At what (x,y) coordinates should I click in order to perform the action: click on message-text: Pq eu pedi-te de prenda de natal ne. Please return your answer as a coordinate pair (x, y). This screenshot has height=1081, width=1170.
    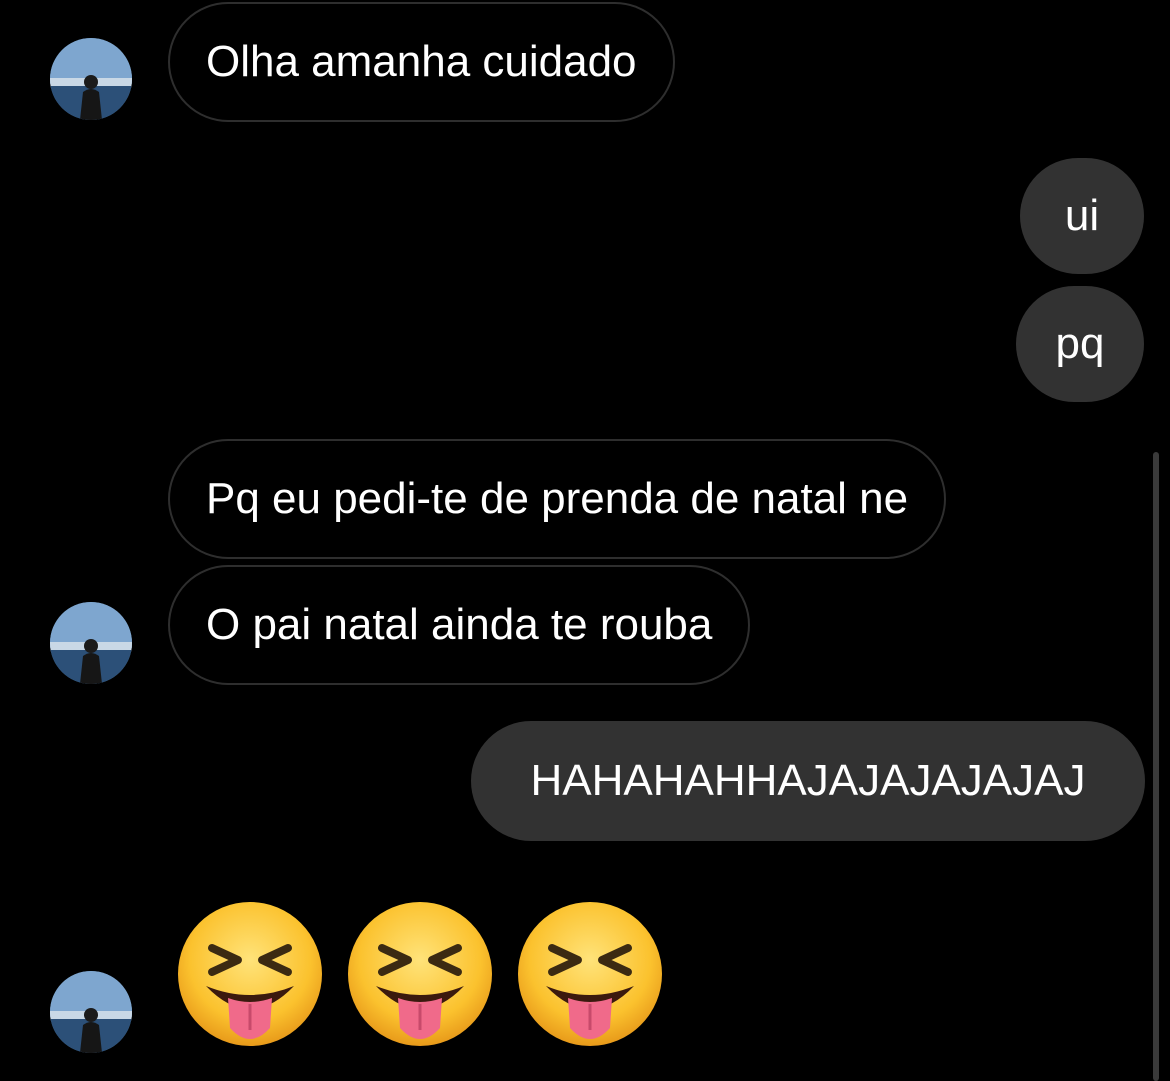
    Looking at the image, I should click on (557, 498).